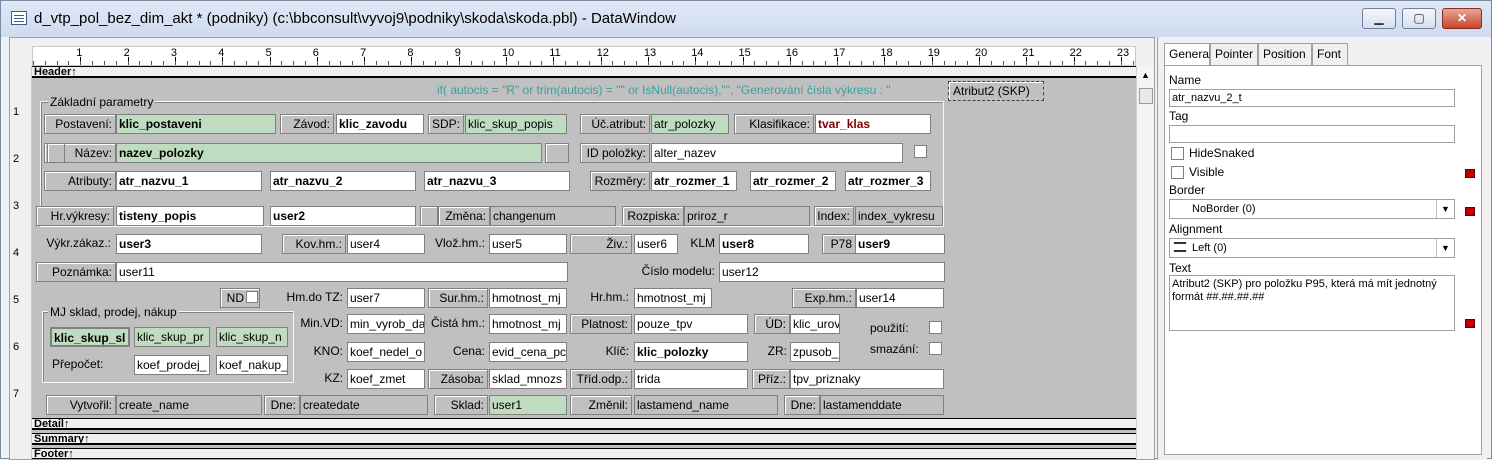 This screenshot has width=1492, height=460. What do you see at coordinates (497, 181) in the screenshot?
I see `atr-nazvu-3-field: atr_nazvu_3` at bounding box center [497, 181].